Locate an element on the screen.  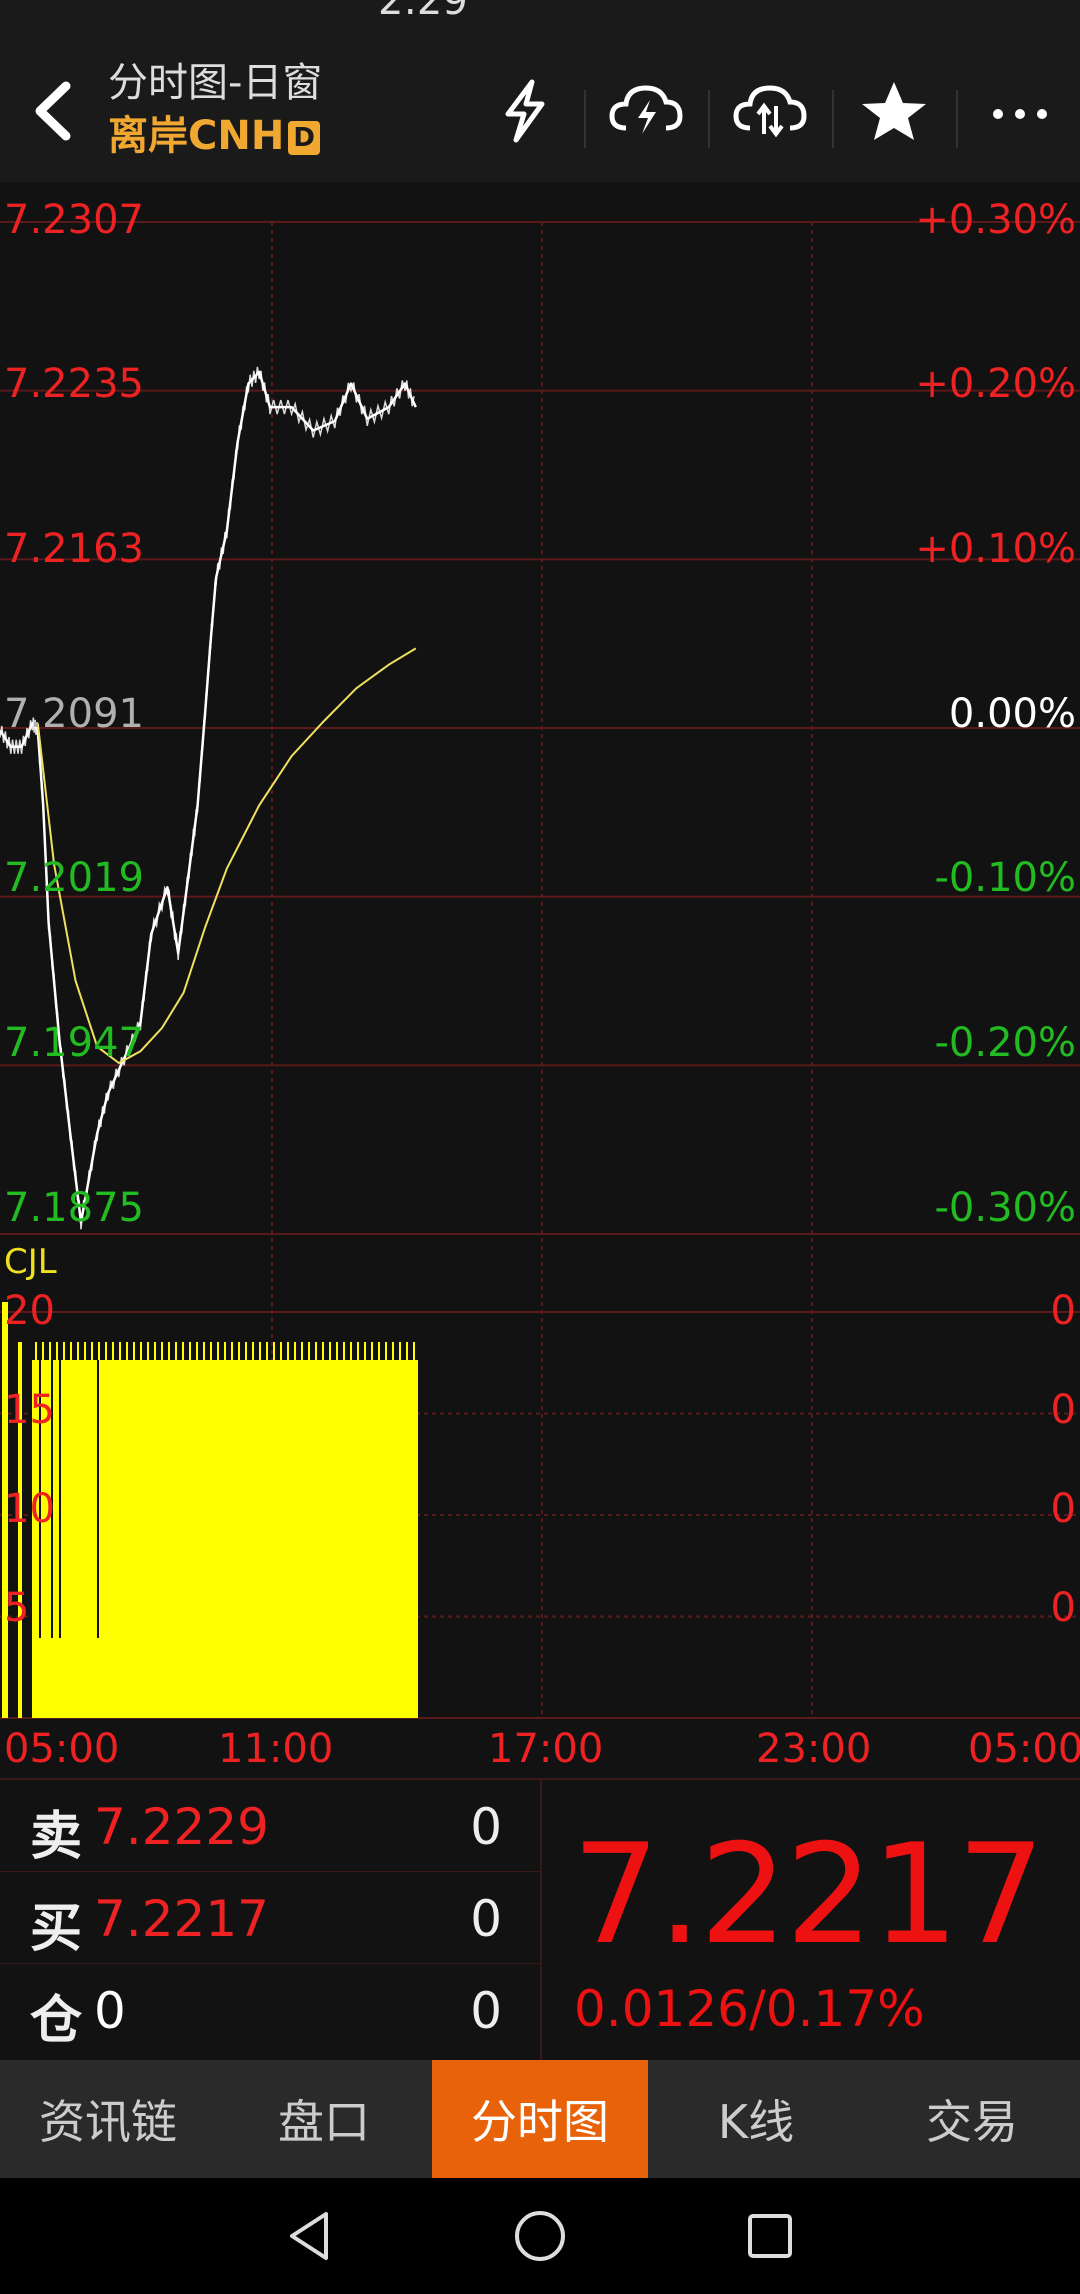
volume-label: 20 is located at coordinates (29, 1311).